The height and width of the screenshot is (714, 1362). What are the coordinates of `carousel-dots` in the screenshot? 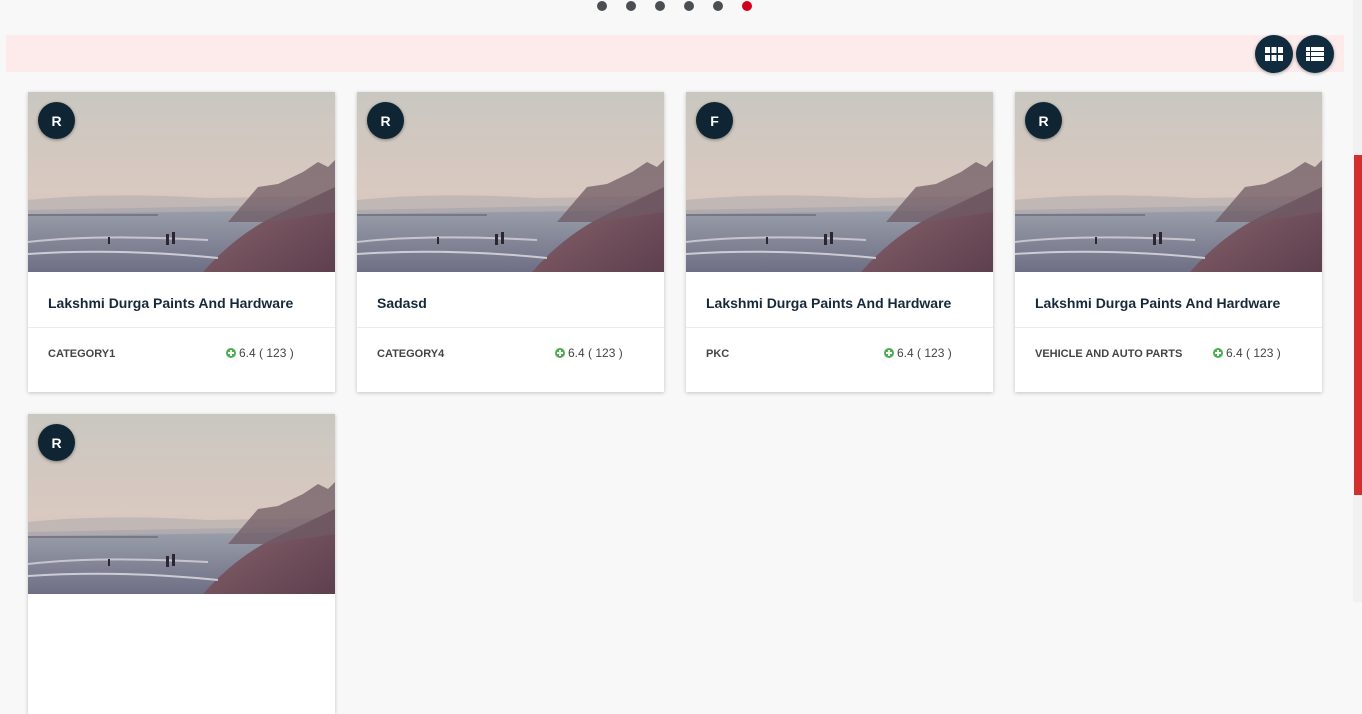 It's located at (674, 6).